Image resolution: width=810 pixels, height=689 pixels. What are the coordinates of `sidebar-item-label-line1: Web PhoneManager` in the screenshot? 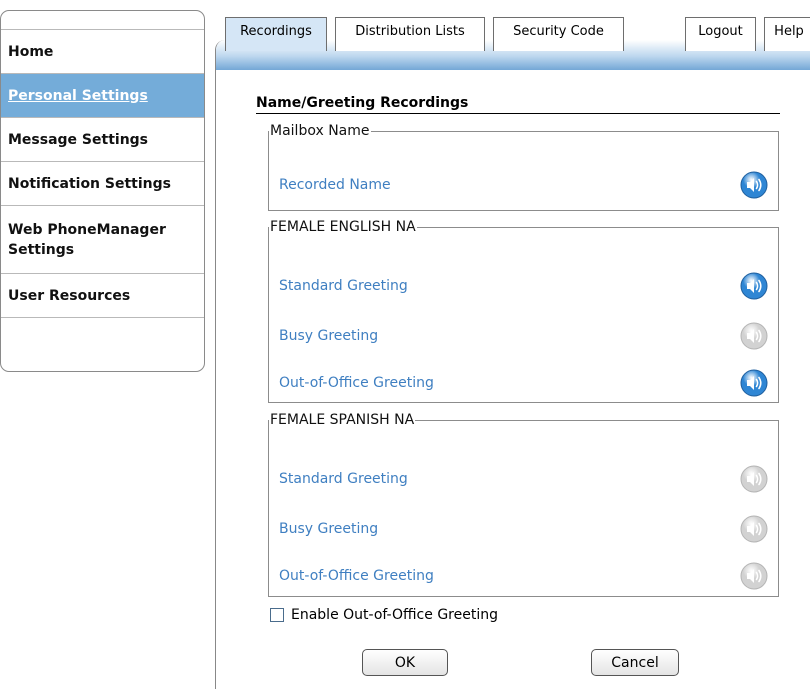 It's located at (87, 229).